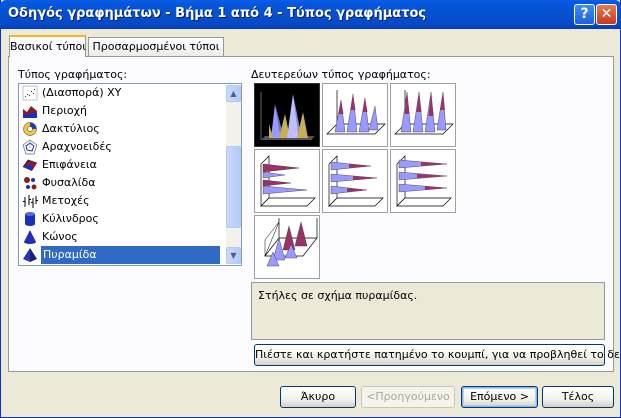  What do you see at coordinates (30, 165) in the screenshot?
I see `surface-icon` at bounding box center [30, 165].